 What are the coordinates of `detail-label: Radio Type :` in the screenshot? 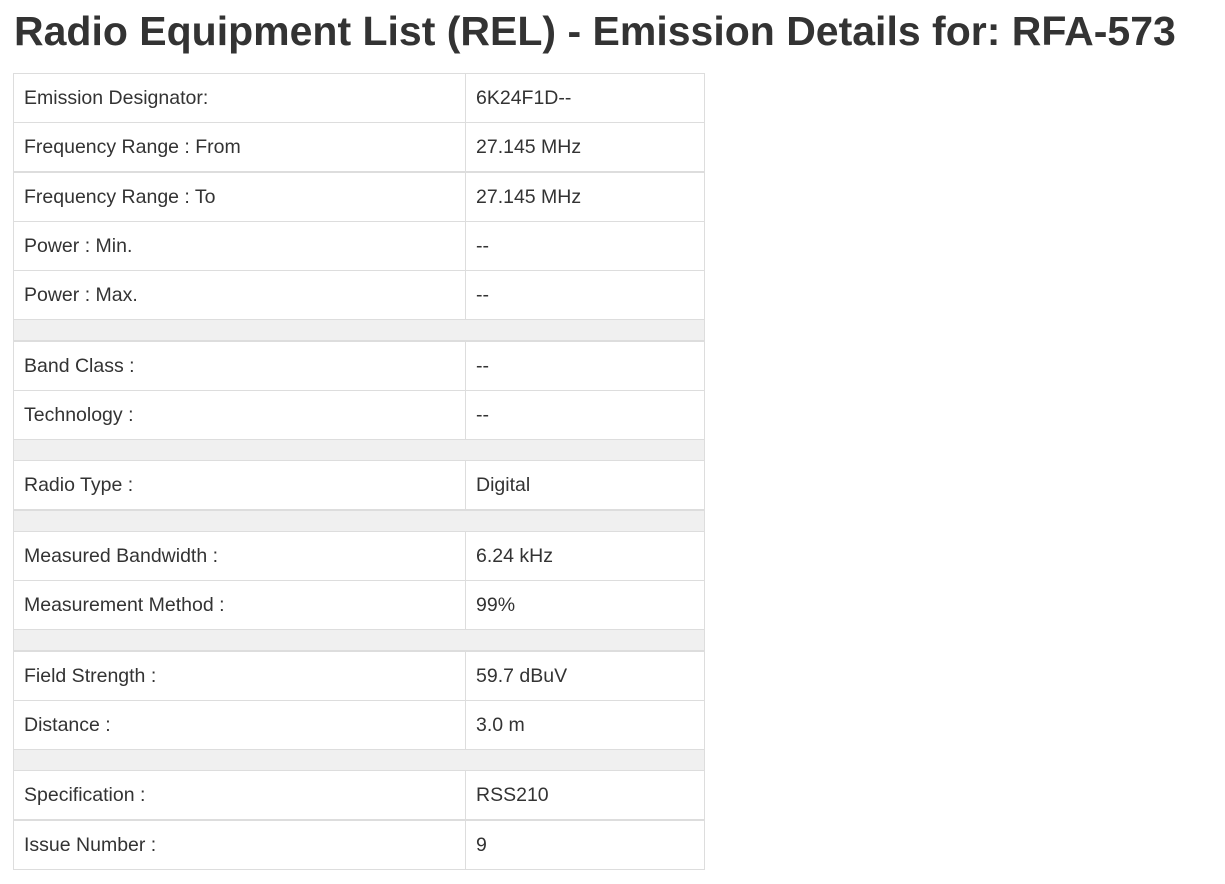 It's located at (239, 485).